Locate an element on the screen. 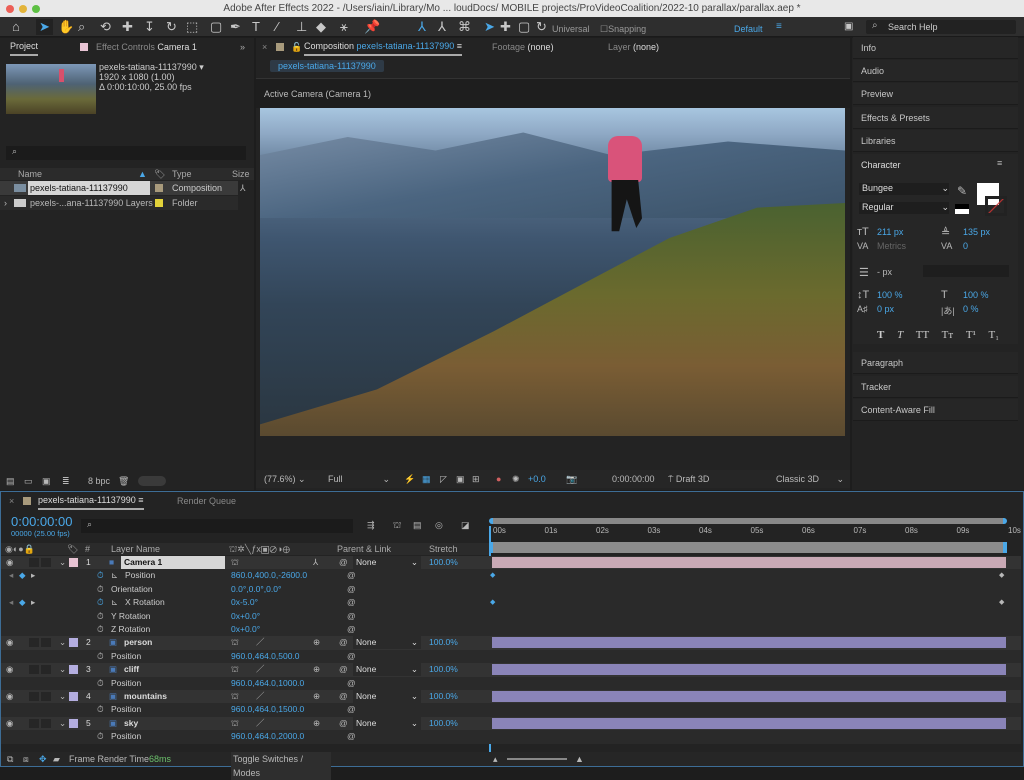 This screenshot has height=780, width=1024. panel-effects-presets: Effects & Presets is located at coordinates (935, 118).